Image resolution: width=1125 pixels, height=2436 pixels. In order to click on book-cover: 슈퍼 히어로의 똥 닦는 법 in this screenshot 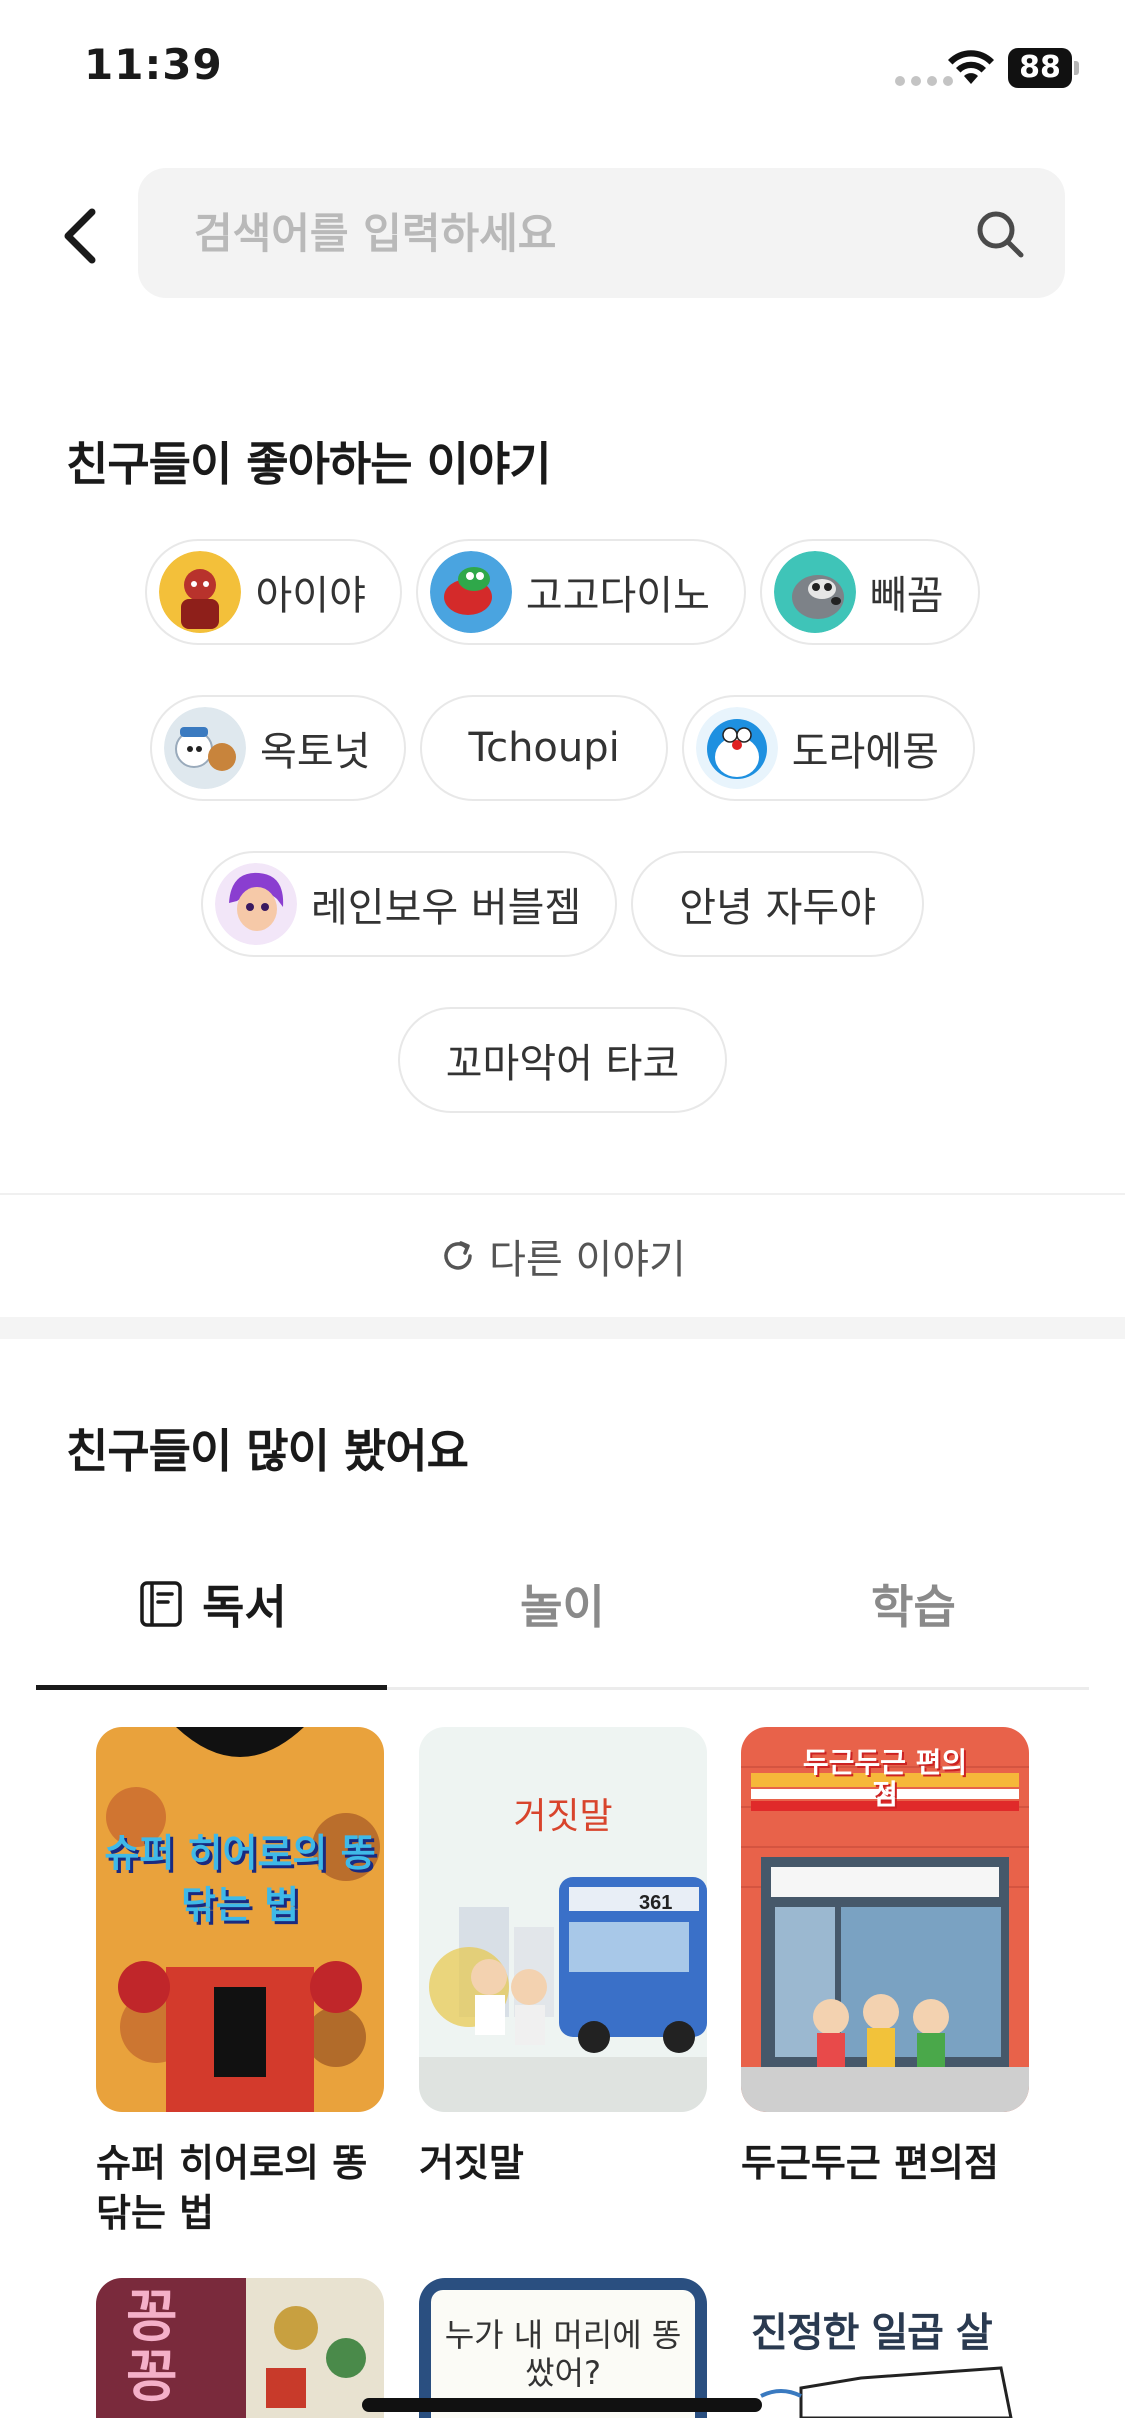, I will do `click(240, 1919)`.